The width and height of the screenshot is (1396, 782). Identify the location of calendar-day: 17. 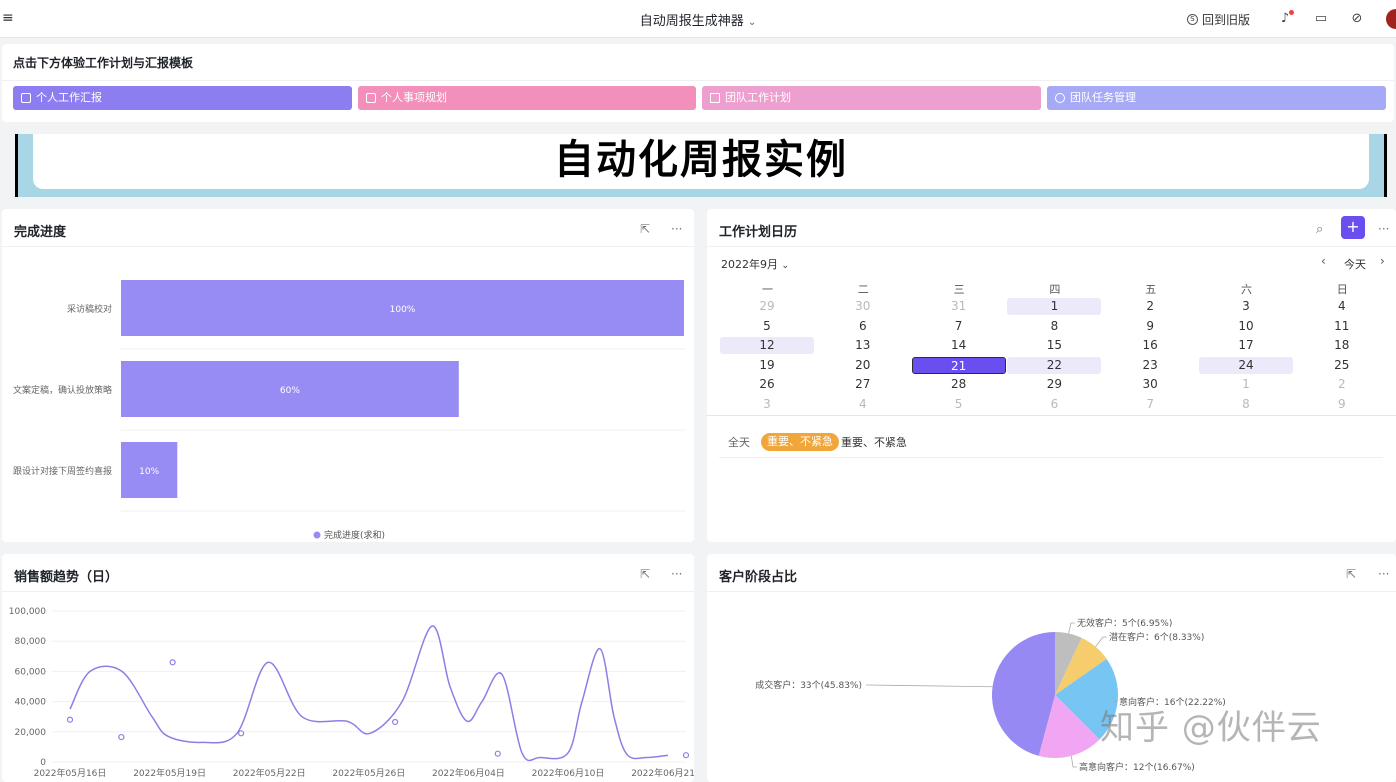
(1246, 345).